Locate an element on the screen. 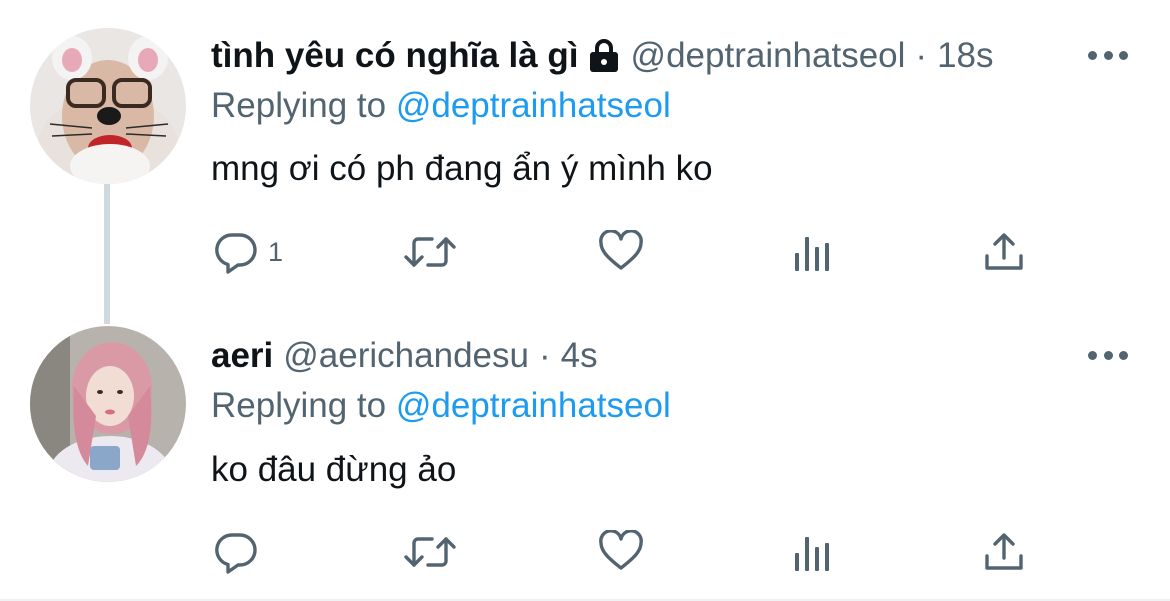  lock-icon is located at coordinates (604, 56).